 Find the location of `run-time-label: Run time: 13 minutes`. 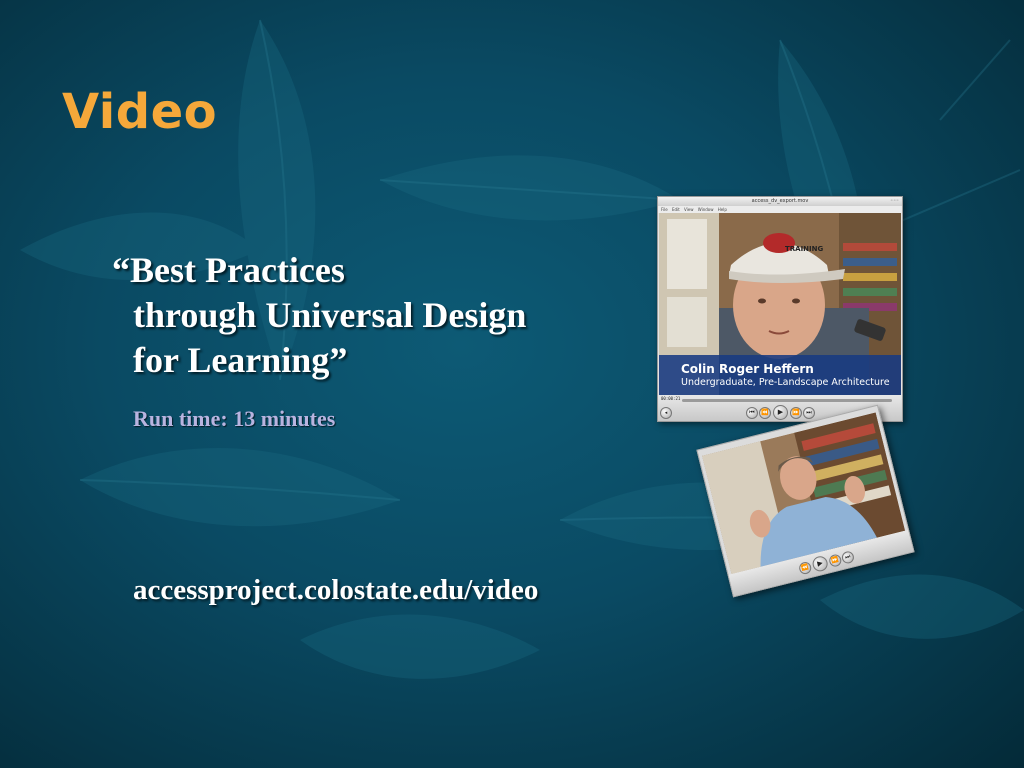

run-time-label: Run time: 13 minutes is located at coordinates (234, 418).